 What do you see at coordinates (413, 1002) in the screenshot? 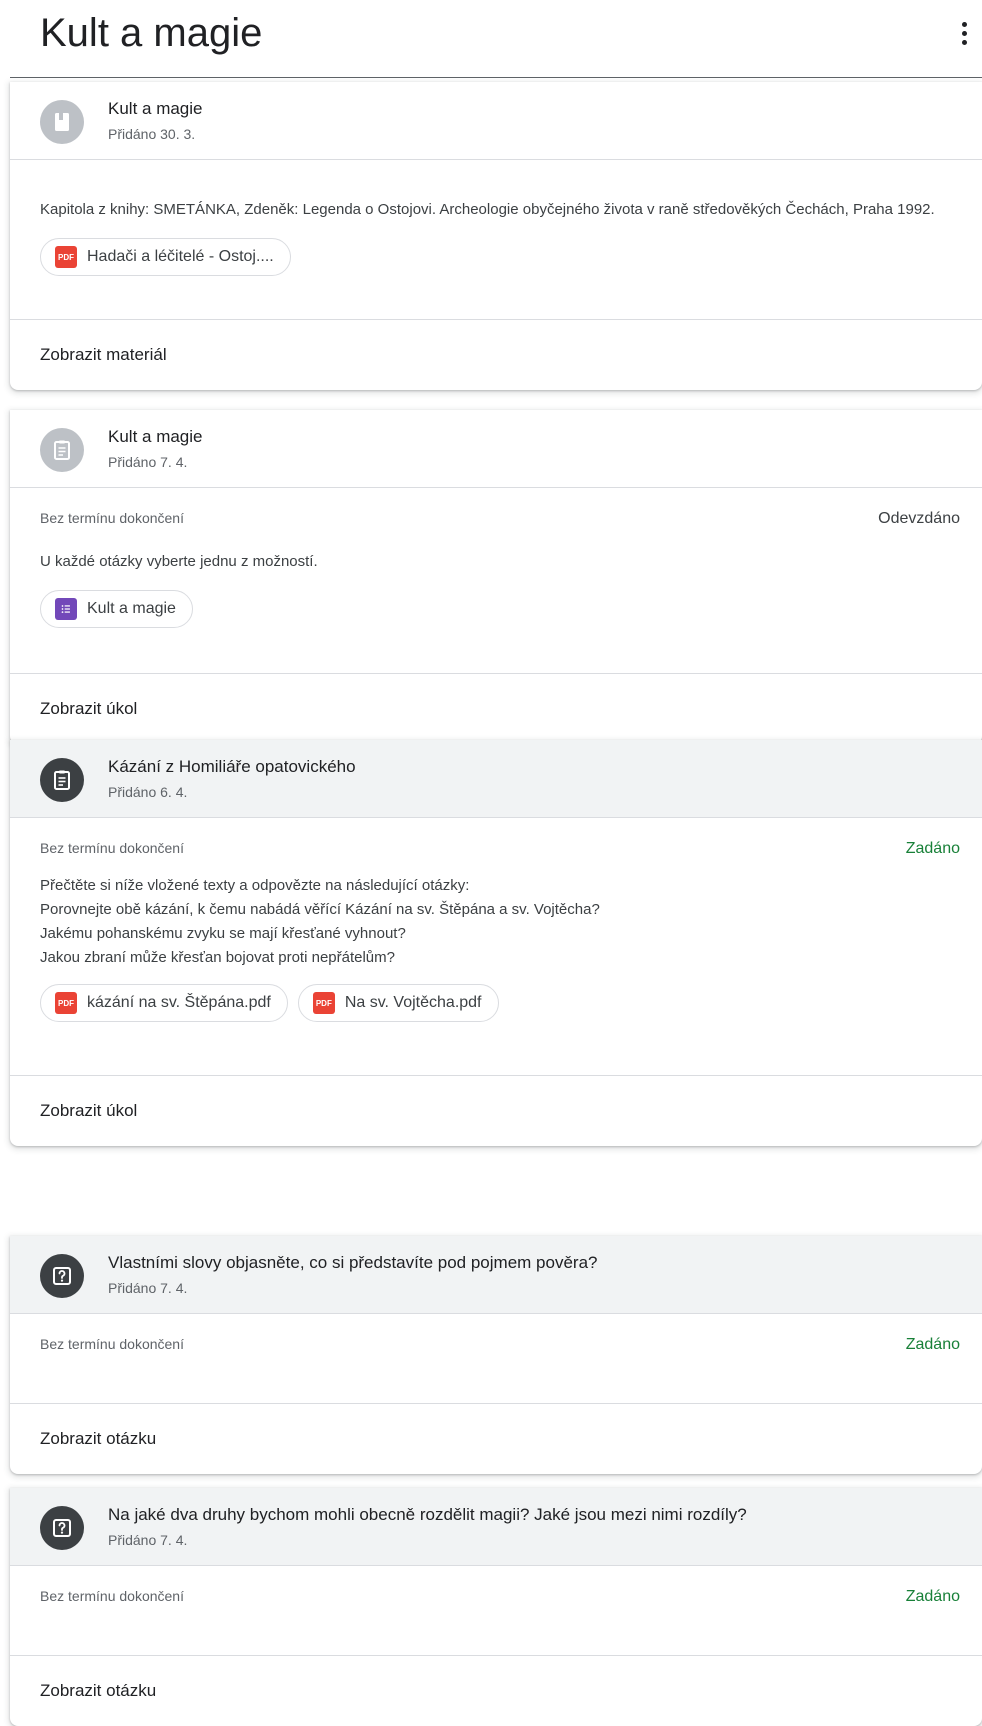
I see `attachment-name: Na sv. Vojtěcha.pdf` at bounding box center [413, 1002].